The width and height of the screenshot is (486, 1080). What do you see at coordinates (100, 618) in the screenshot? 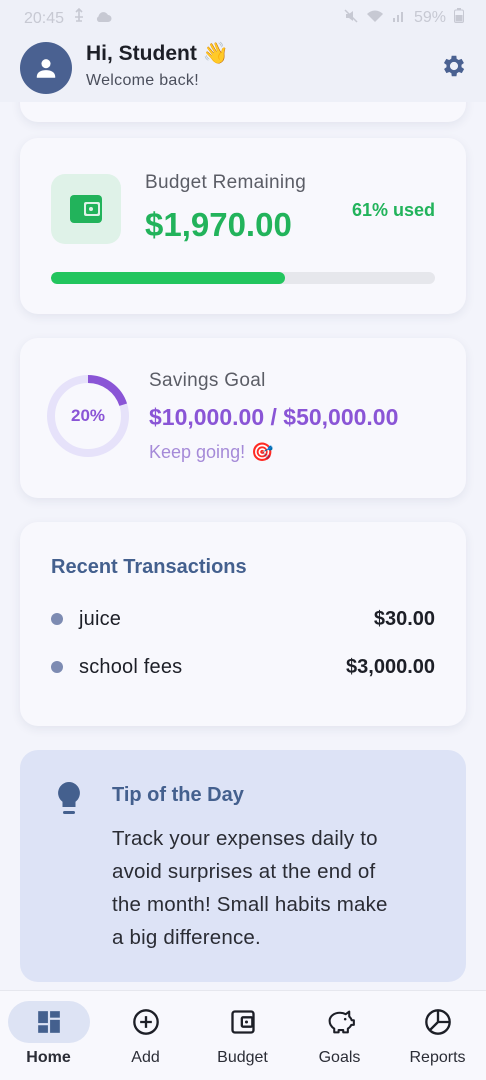
I see `transaction-name: juice` at bounding box center [100, 618].